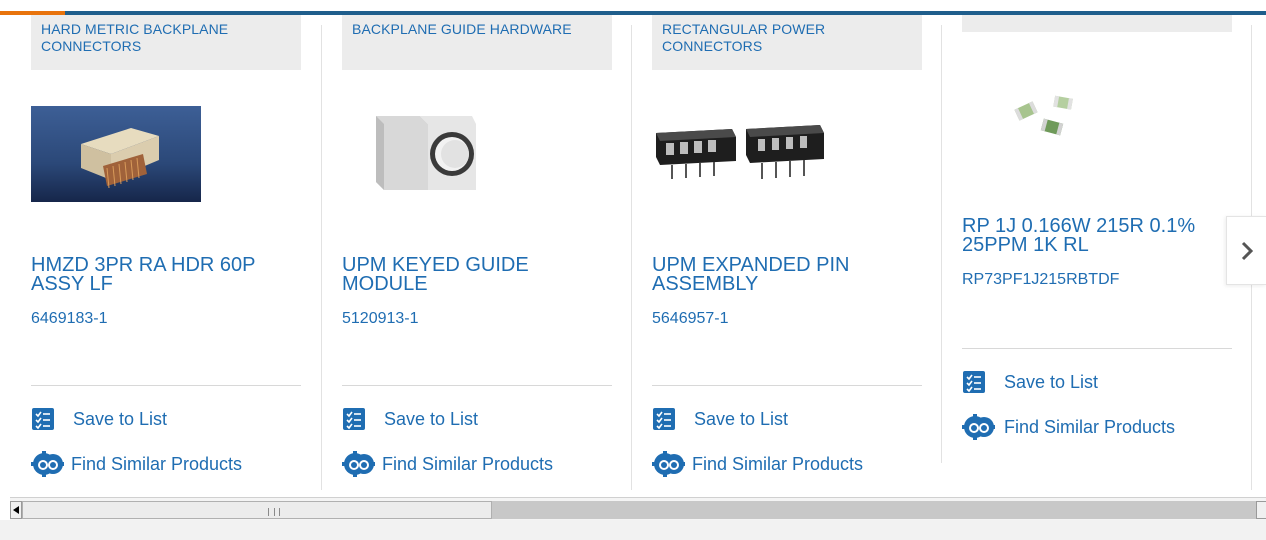  I want to click on category-label: BACKPLANE GUIDE HARDWARE, so click(477, 42).